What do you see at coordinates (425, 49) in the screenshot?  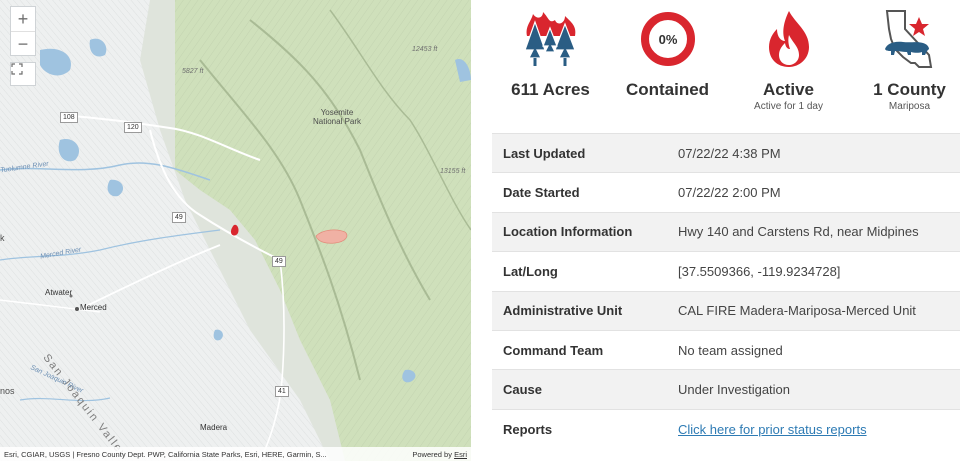 I see `elevation-label: 12453 ft` at bounding box center [425, 49].